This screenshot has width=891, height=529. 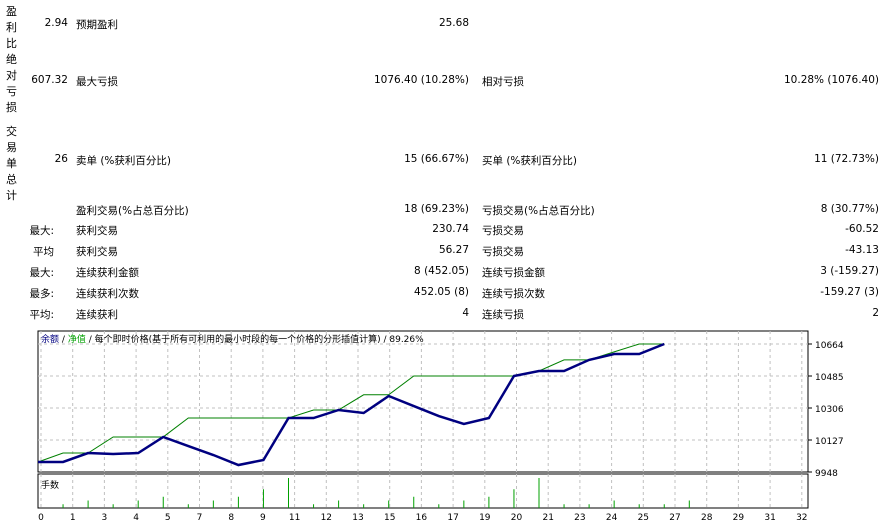 I want to click on x-tick-label: 20, so click(x=517, y=518).